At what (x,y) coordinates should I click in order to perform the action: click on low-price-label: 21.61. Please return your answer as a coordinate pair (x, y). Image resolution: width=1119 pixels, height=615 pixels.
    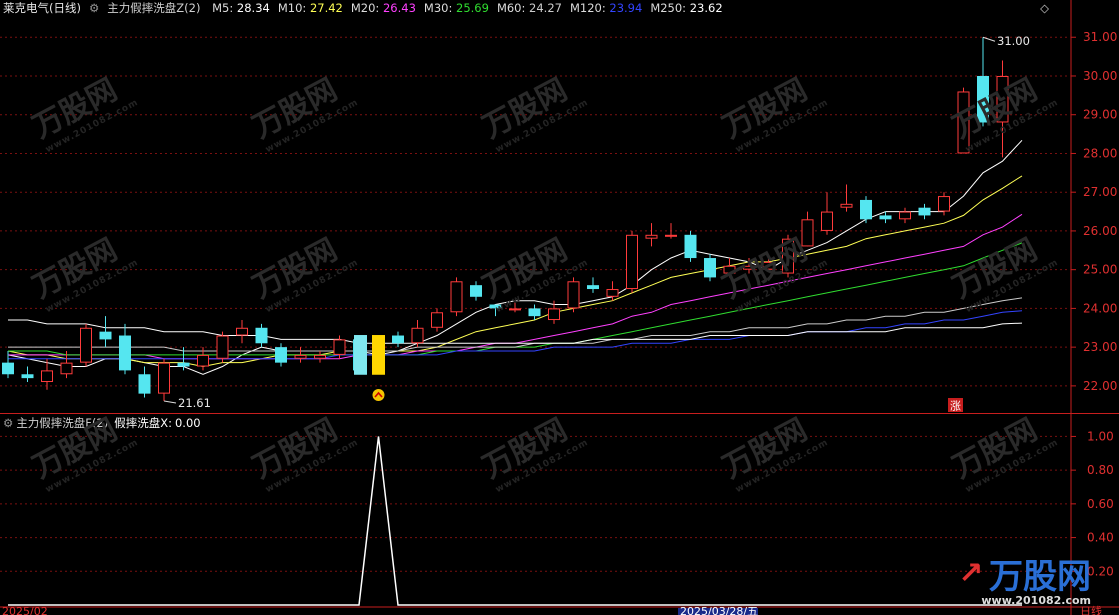
    Looking at the image, I should click on (194, 403).